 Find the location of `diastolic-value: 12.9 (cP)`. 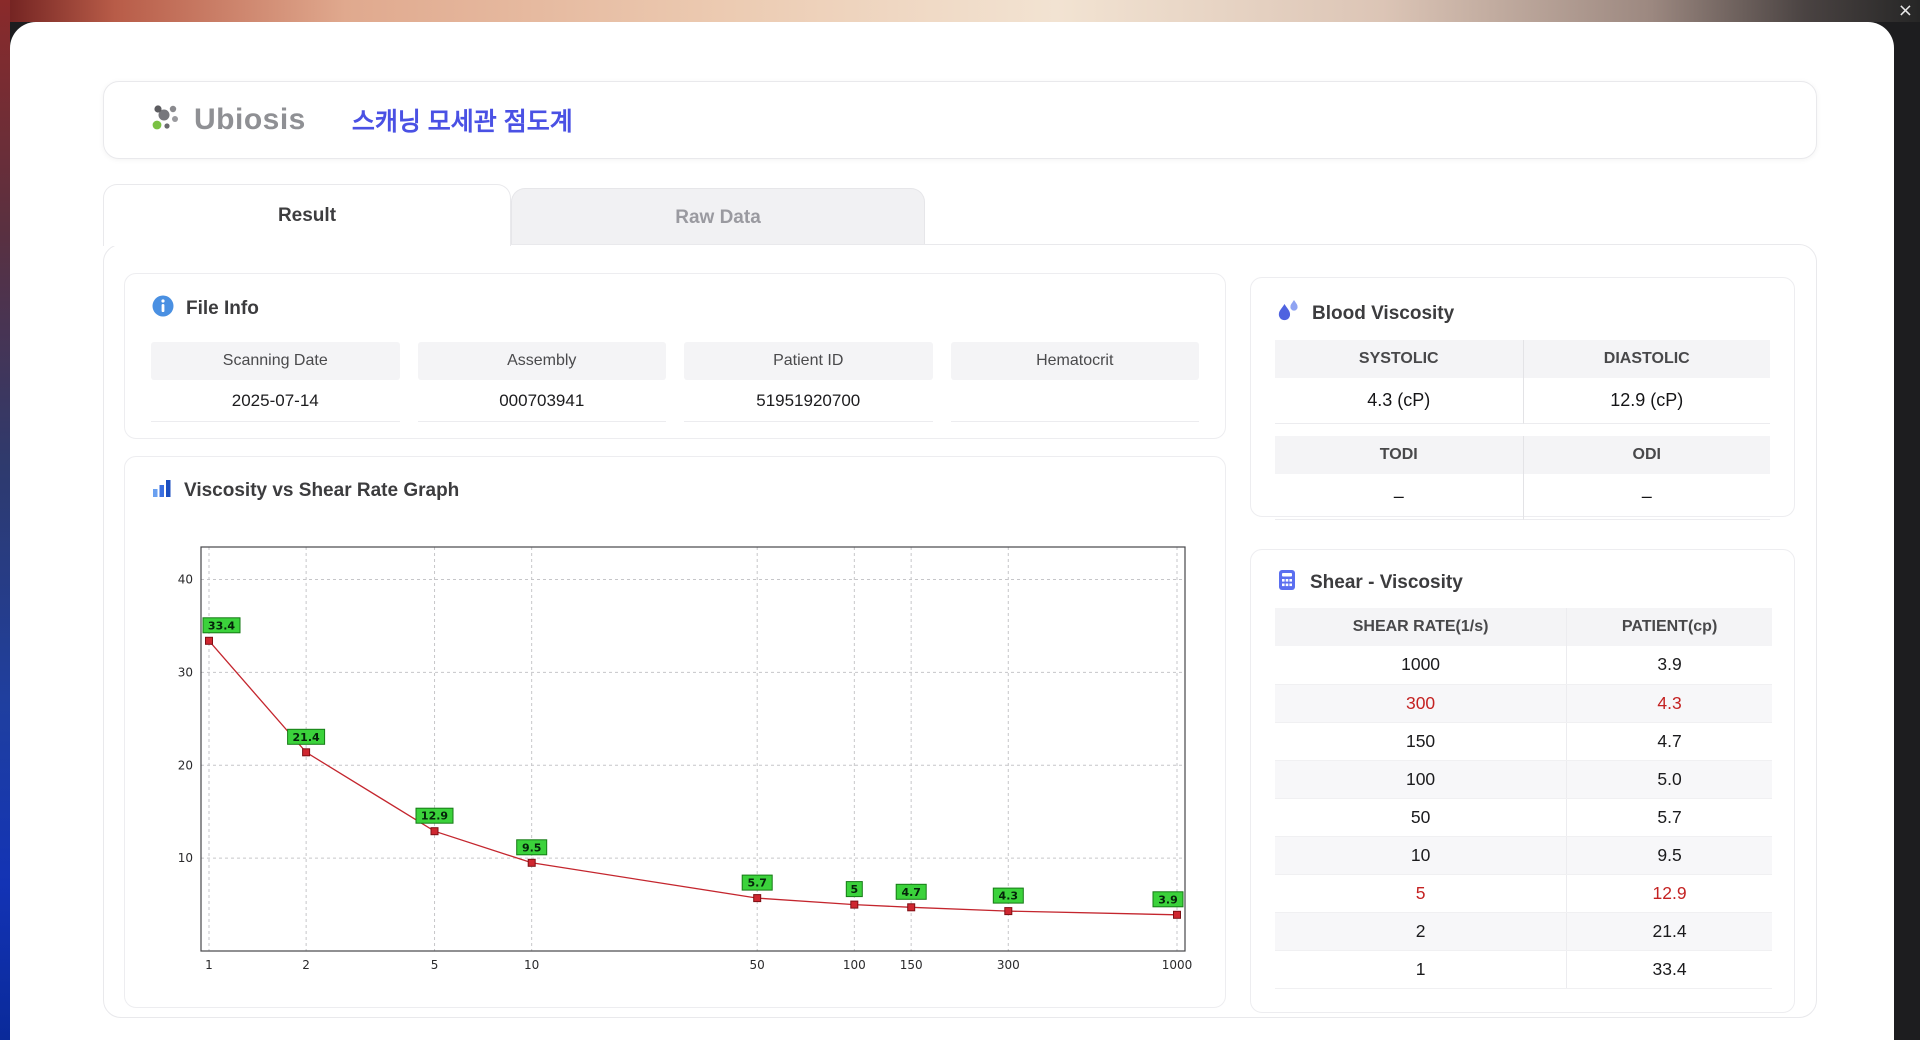

diastolic-value: 12.9 (cP) is located at coordinates (1646, 401).